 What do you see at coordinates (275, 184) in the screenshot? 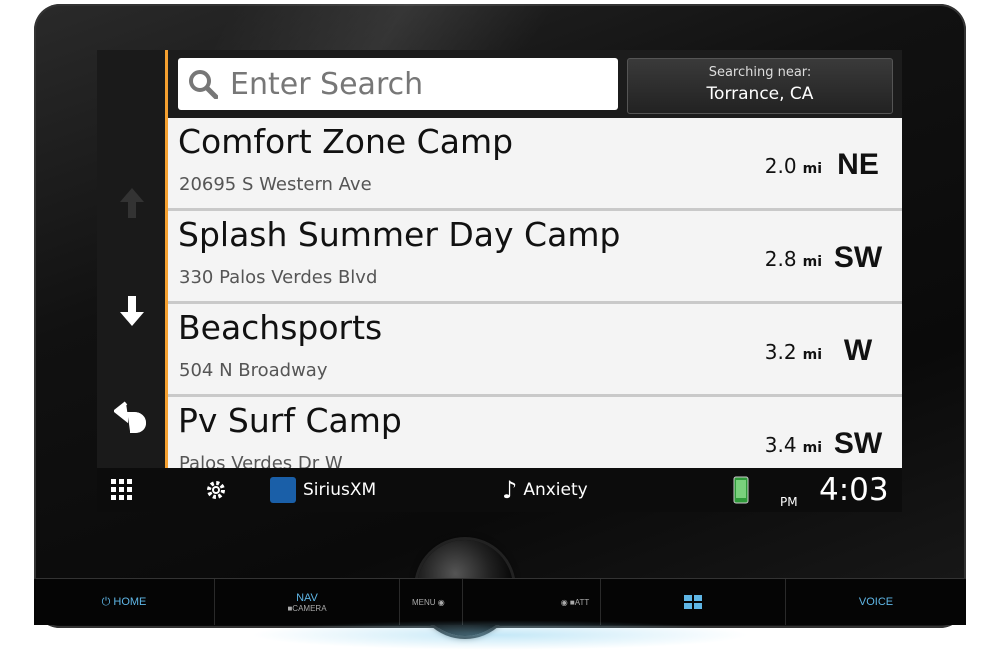
I see `result-address: 20695 S Western Ave` at bounding box center [275, 184].